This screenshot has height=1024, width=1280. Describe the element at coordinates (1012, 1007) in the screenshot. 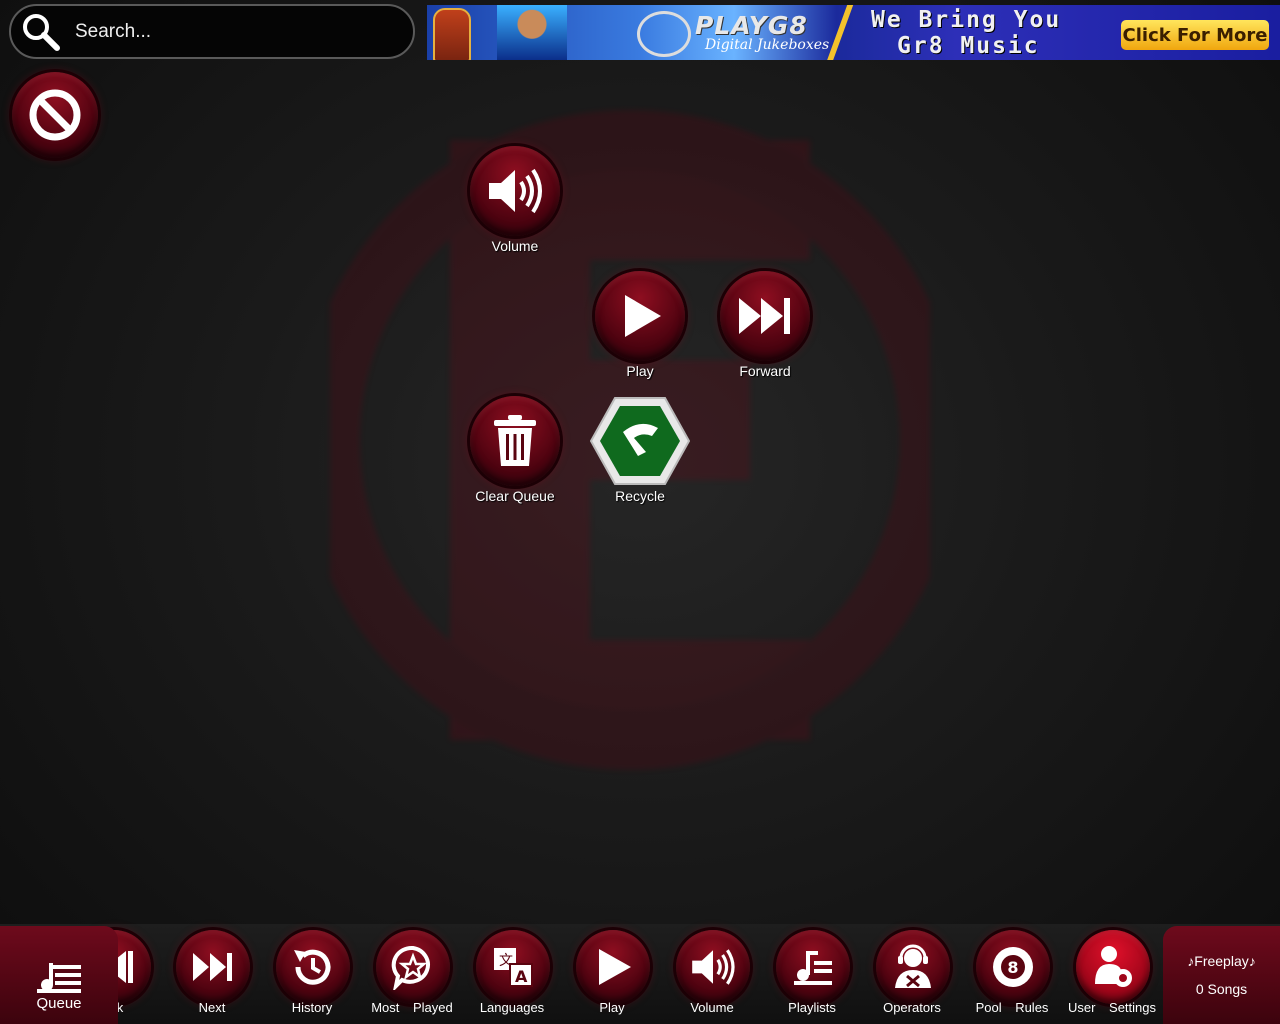

I see `pool-rules-label: Pool Rules` at that location.